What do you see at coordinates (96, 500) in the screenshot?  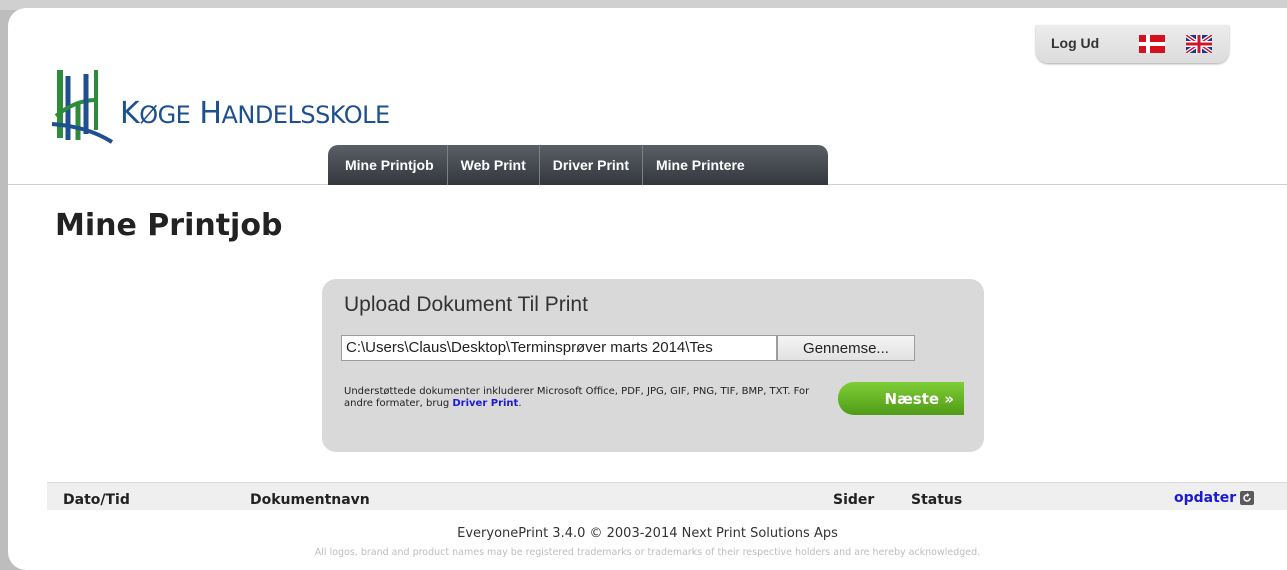 I see `column-header-date: Dato/Tid` at bounding box center [96, 500].